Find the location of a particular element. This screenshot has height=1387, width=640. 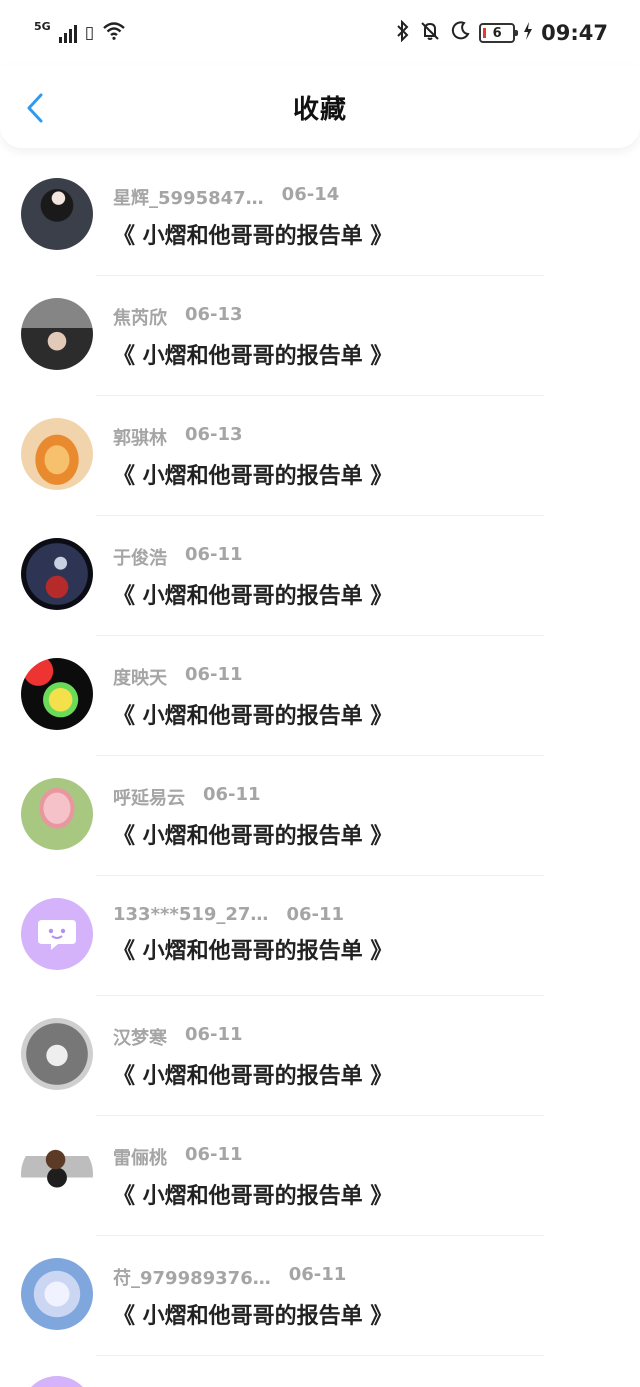

chat-bubble-icon is located at coordinates (57, 935).